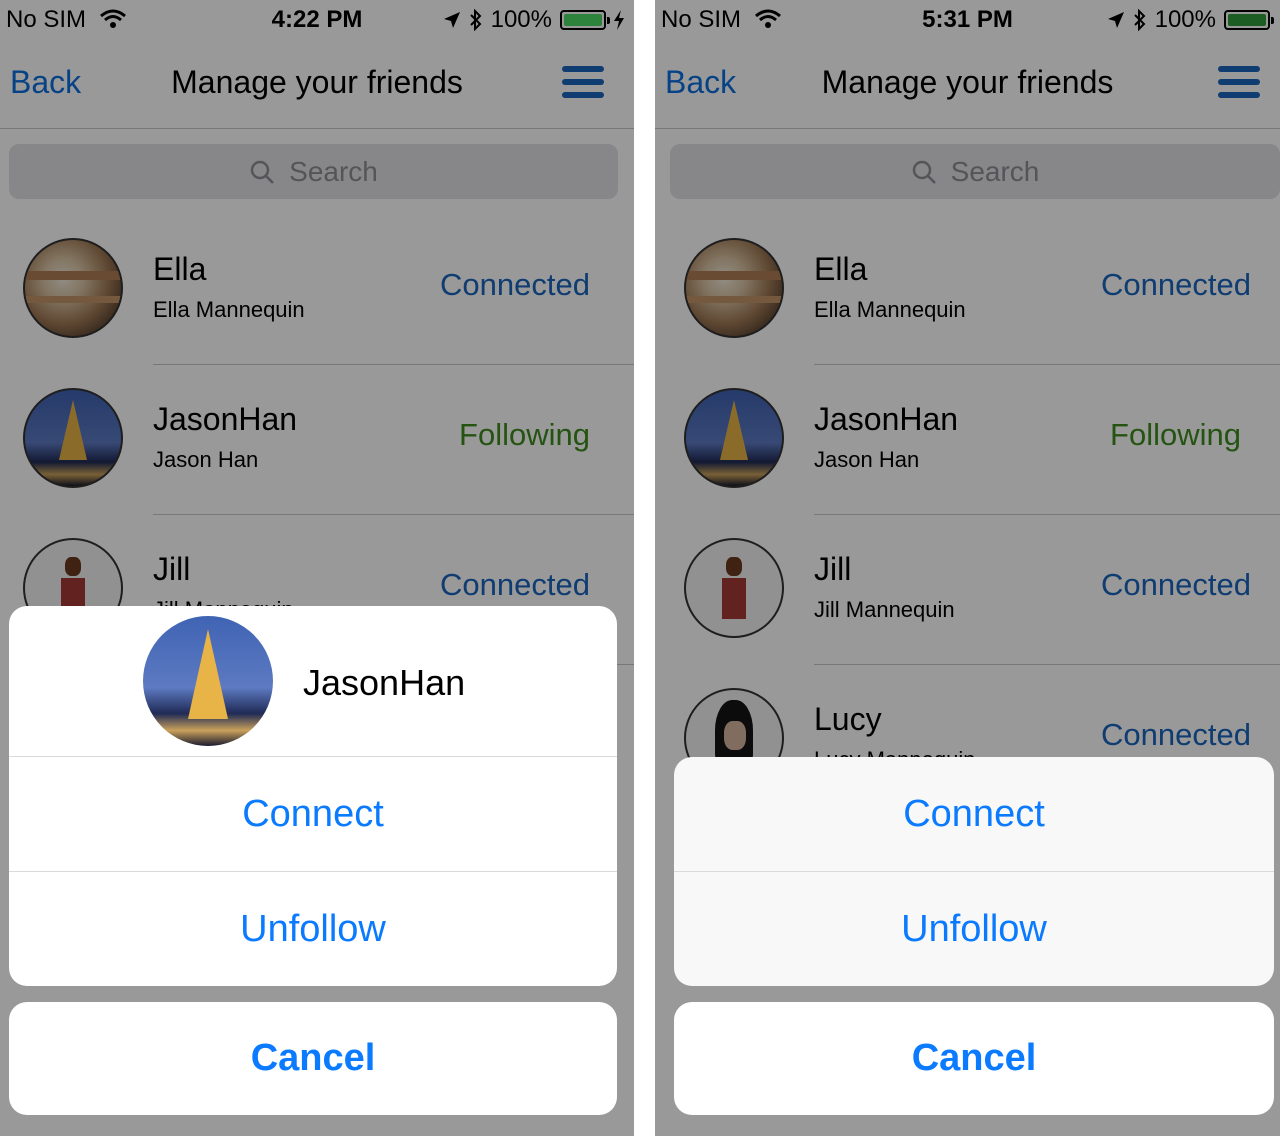 The image size is (1280, 1136). Describe the element at coordinates (208, 681) in the screenshot. I see `selected-friend-avatar` at that location.